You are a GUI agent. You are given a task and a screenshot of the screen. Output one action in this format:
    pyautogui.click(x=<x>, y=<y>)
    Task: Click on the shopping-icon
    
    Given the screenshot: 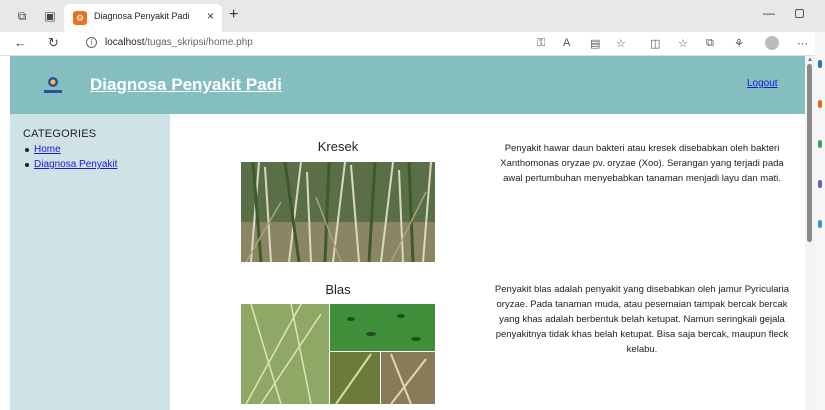 What is the action you would take?
    pyautogui.click(x=820, y=104)
    